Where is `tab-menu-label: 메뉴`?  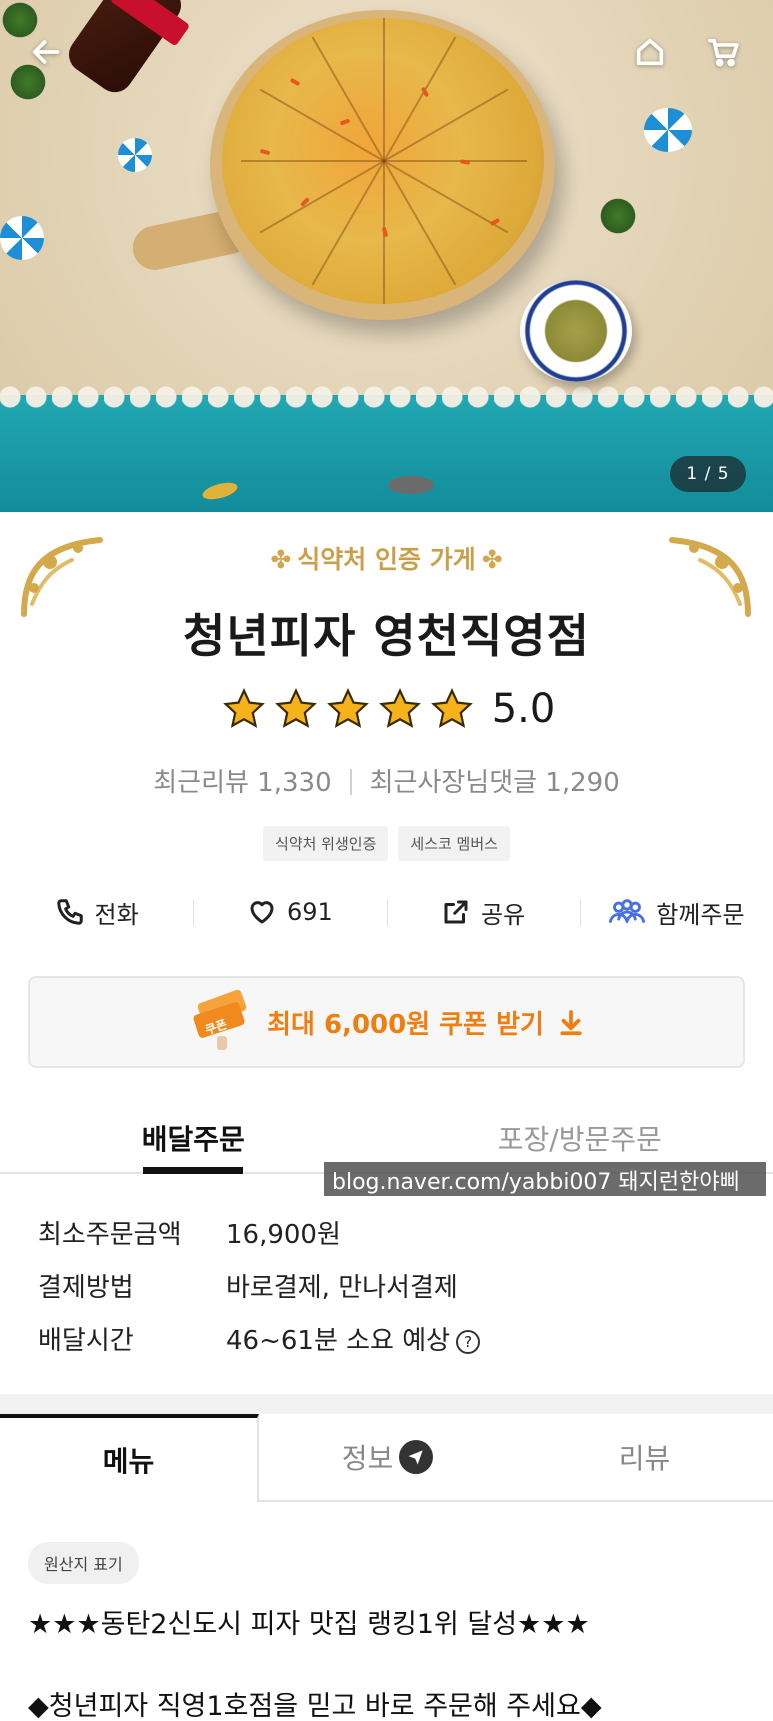 tab-menu-label: 메뉴 is located at coordinates (128, 1461).